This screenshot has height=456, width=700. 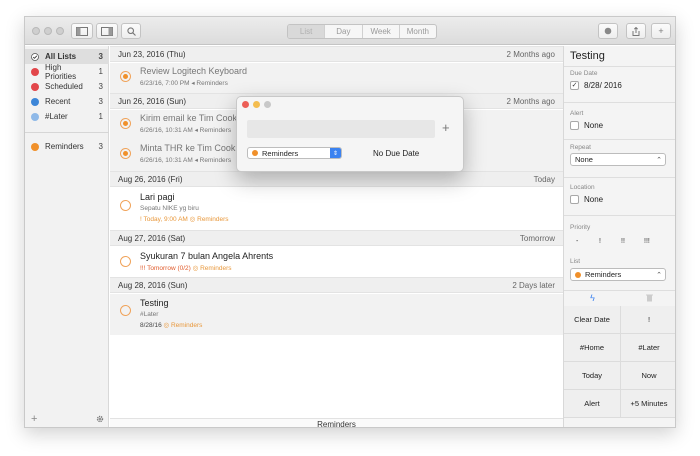 What do you see at coordinates (152, 238) in the screenshot?
I see `group-date: Aug 27, 2016 (Sat)` at bounding box center [152, 238].